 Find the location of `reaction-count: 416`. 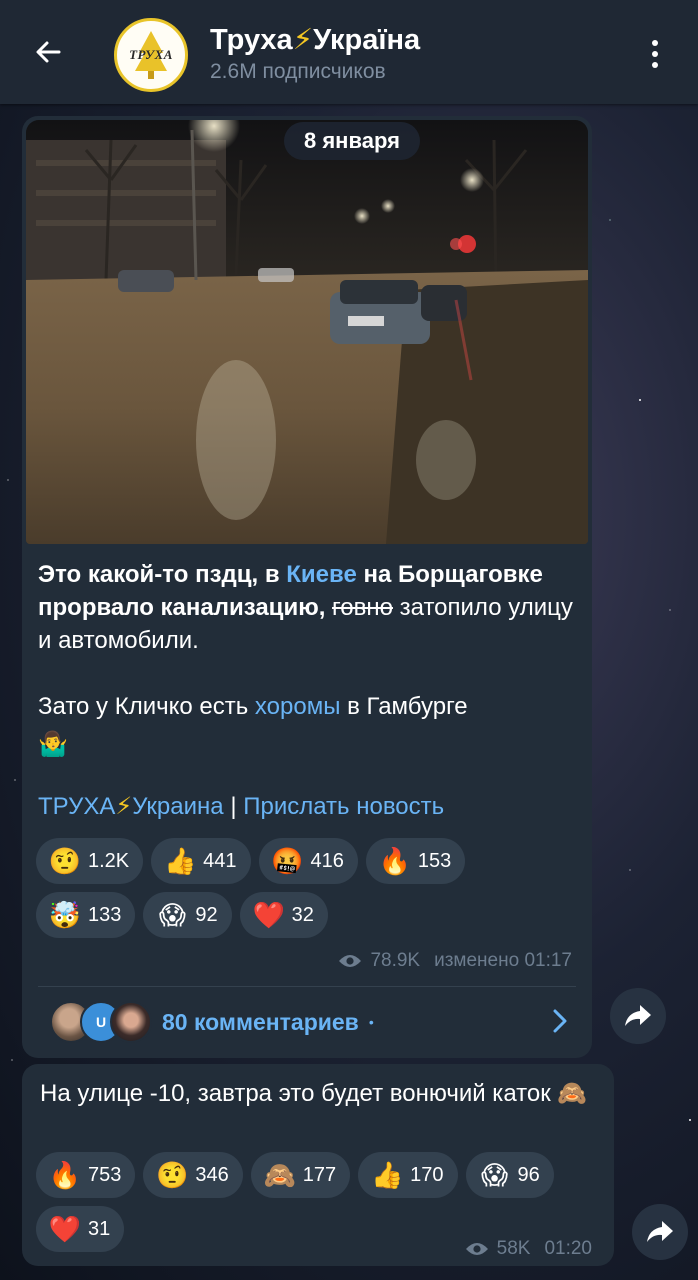

reaction-count: 416 is located at coordinates (327, 860).